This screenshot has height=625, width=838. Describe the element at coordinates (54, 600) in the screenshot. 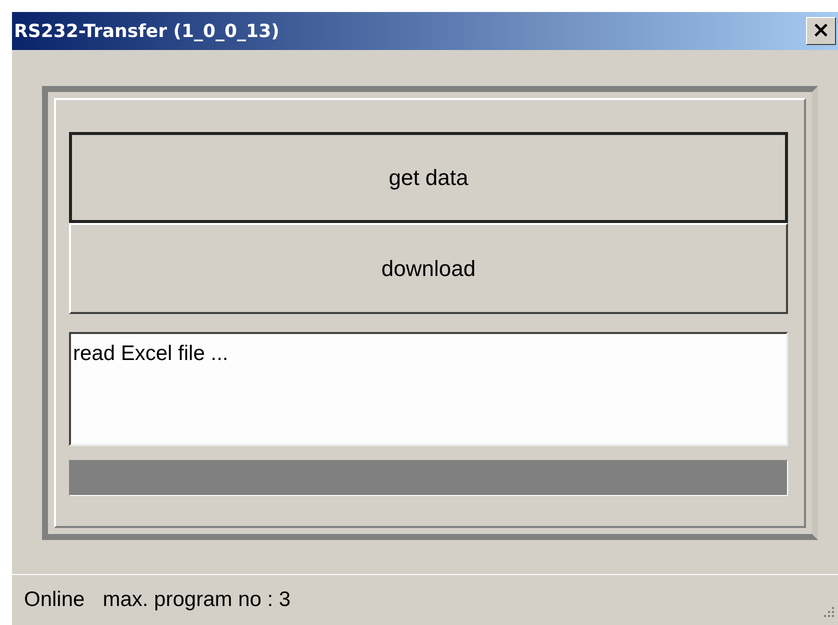

I see `connection-status: Online` at that location.